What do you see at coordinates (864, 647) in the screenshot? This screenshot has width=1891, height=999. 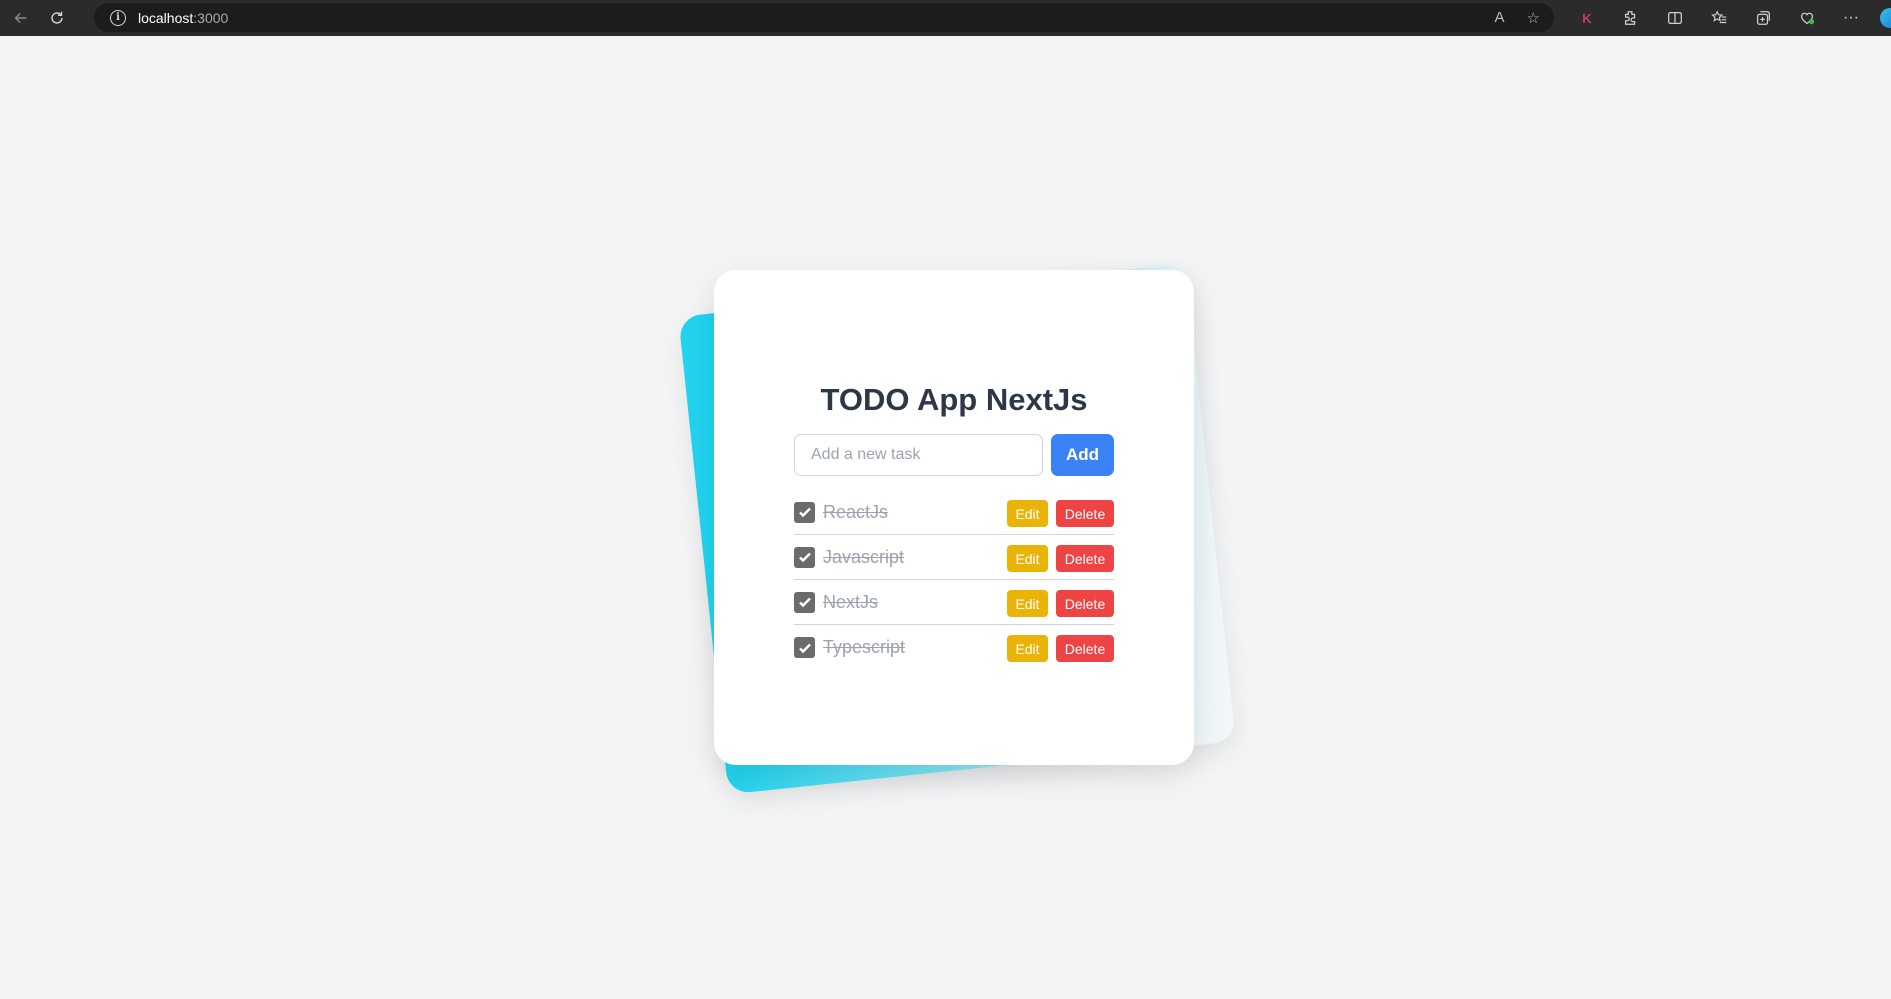 I see `task-text: Typescript` at bounding box center [864, 647].